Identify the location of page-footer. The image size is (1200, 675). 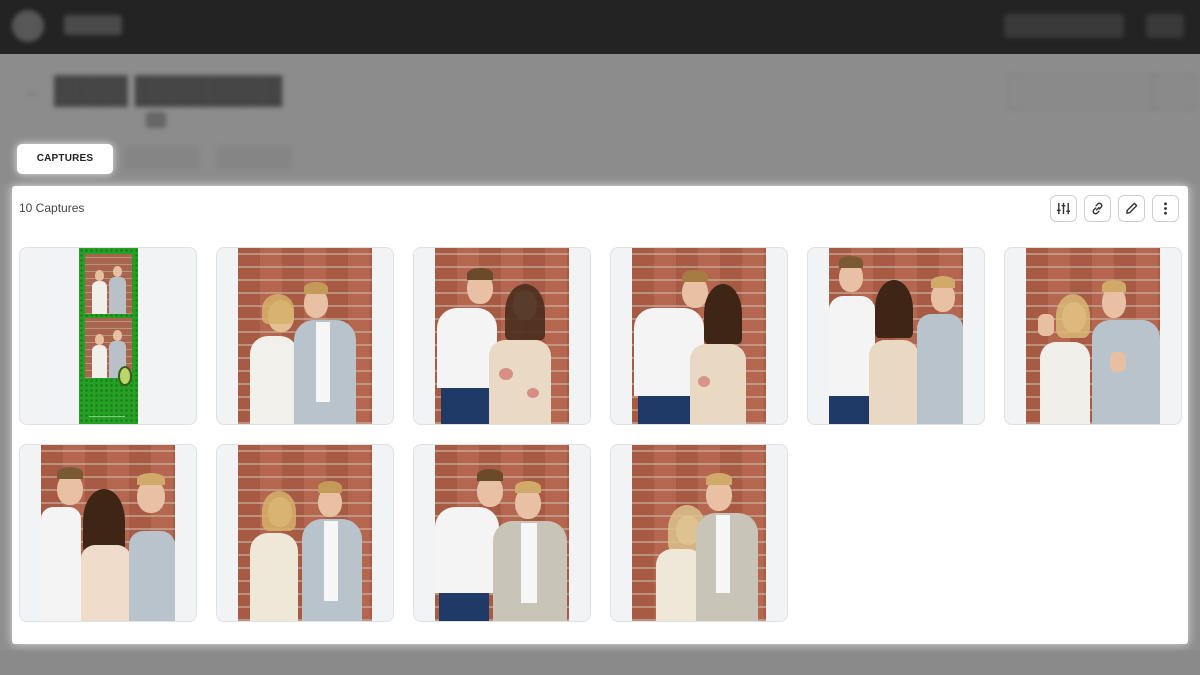
(600, 662).